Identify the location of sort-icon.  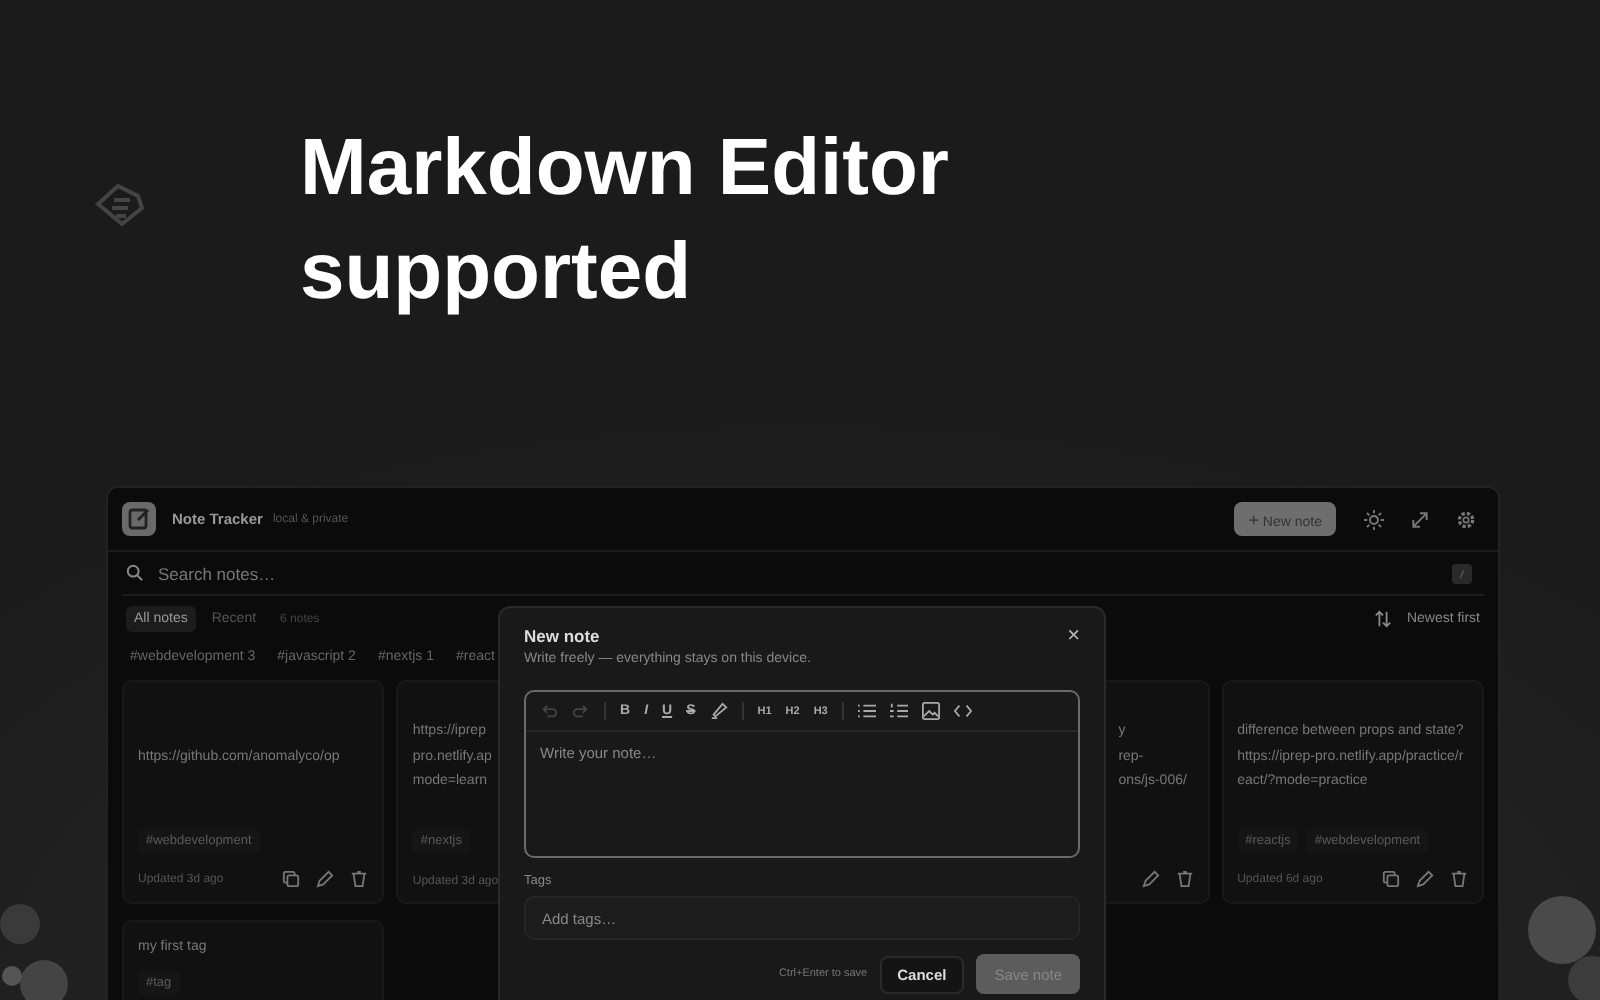
(1383, 619).